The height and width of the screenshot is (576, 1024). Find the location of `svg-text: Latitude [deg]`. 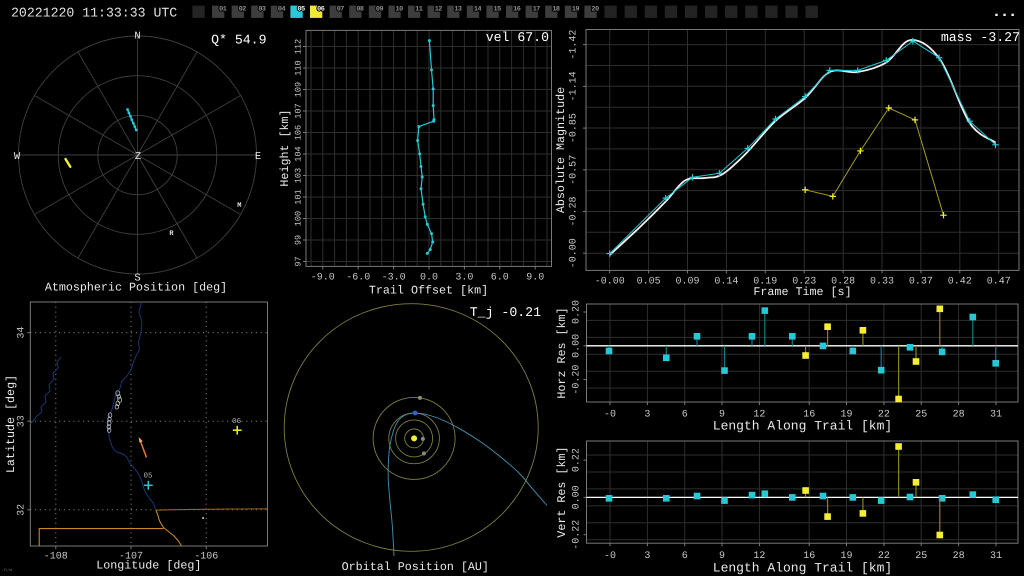

svg-text: Latitude [deg] is located at coordinates (11, 424).